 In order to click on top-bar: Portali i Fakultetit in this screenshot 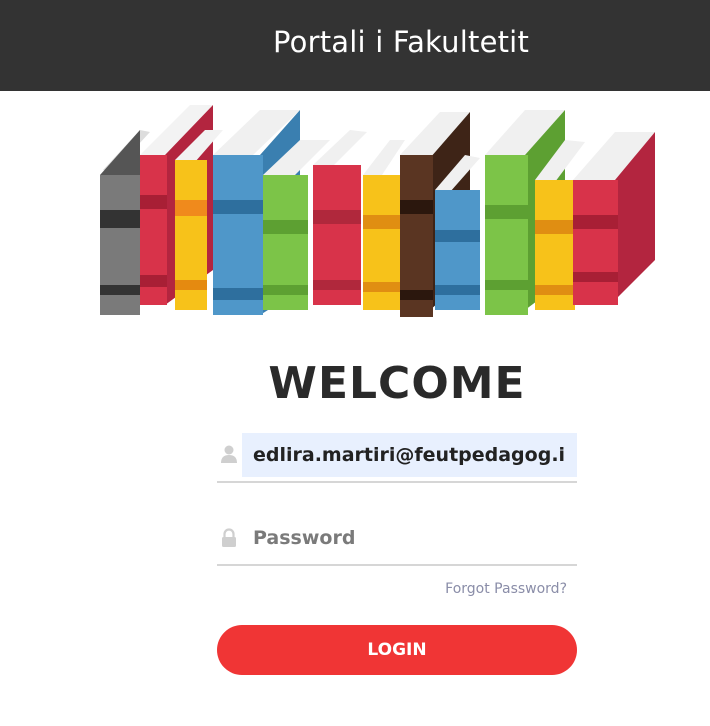, I will do `click(355, 45)`.